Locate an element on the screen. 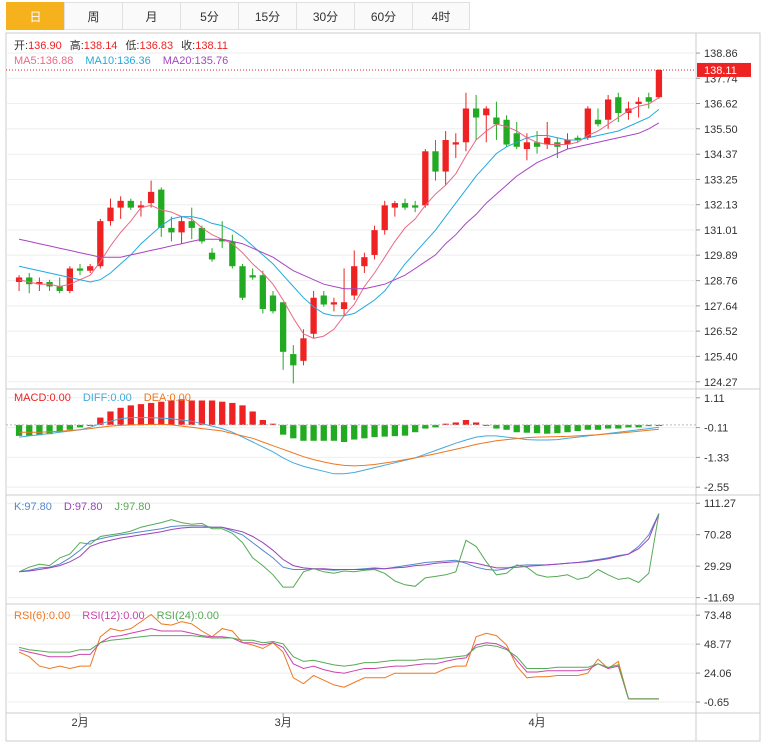 This screenshot has width=762, height=748. kdj-legend-item: D:97.80 is located at coordinates (83, 507).